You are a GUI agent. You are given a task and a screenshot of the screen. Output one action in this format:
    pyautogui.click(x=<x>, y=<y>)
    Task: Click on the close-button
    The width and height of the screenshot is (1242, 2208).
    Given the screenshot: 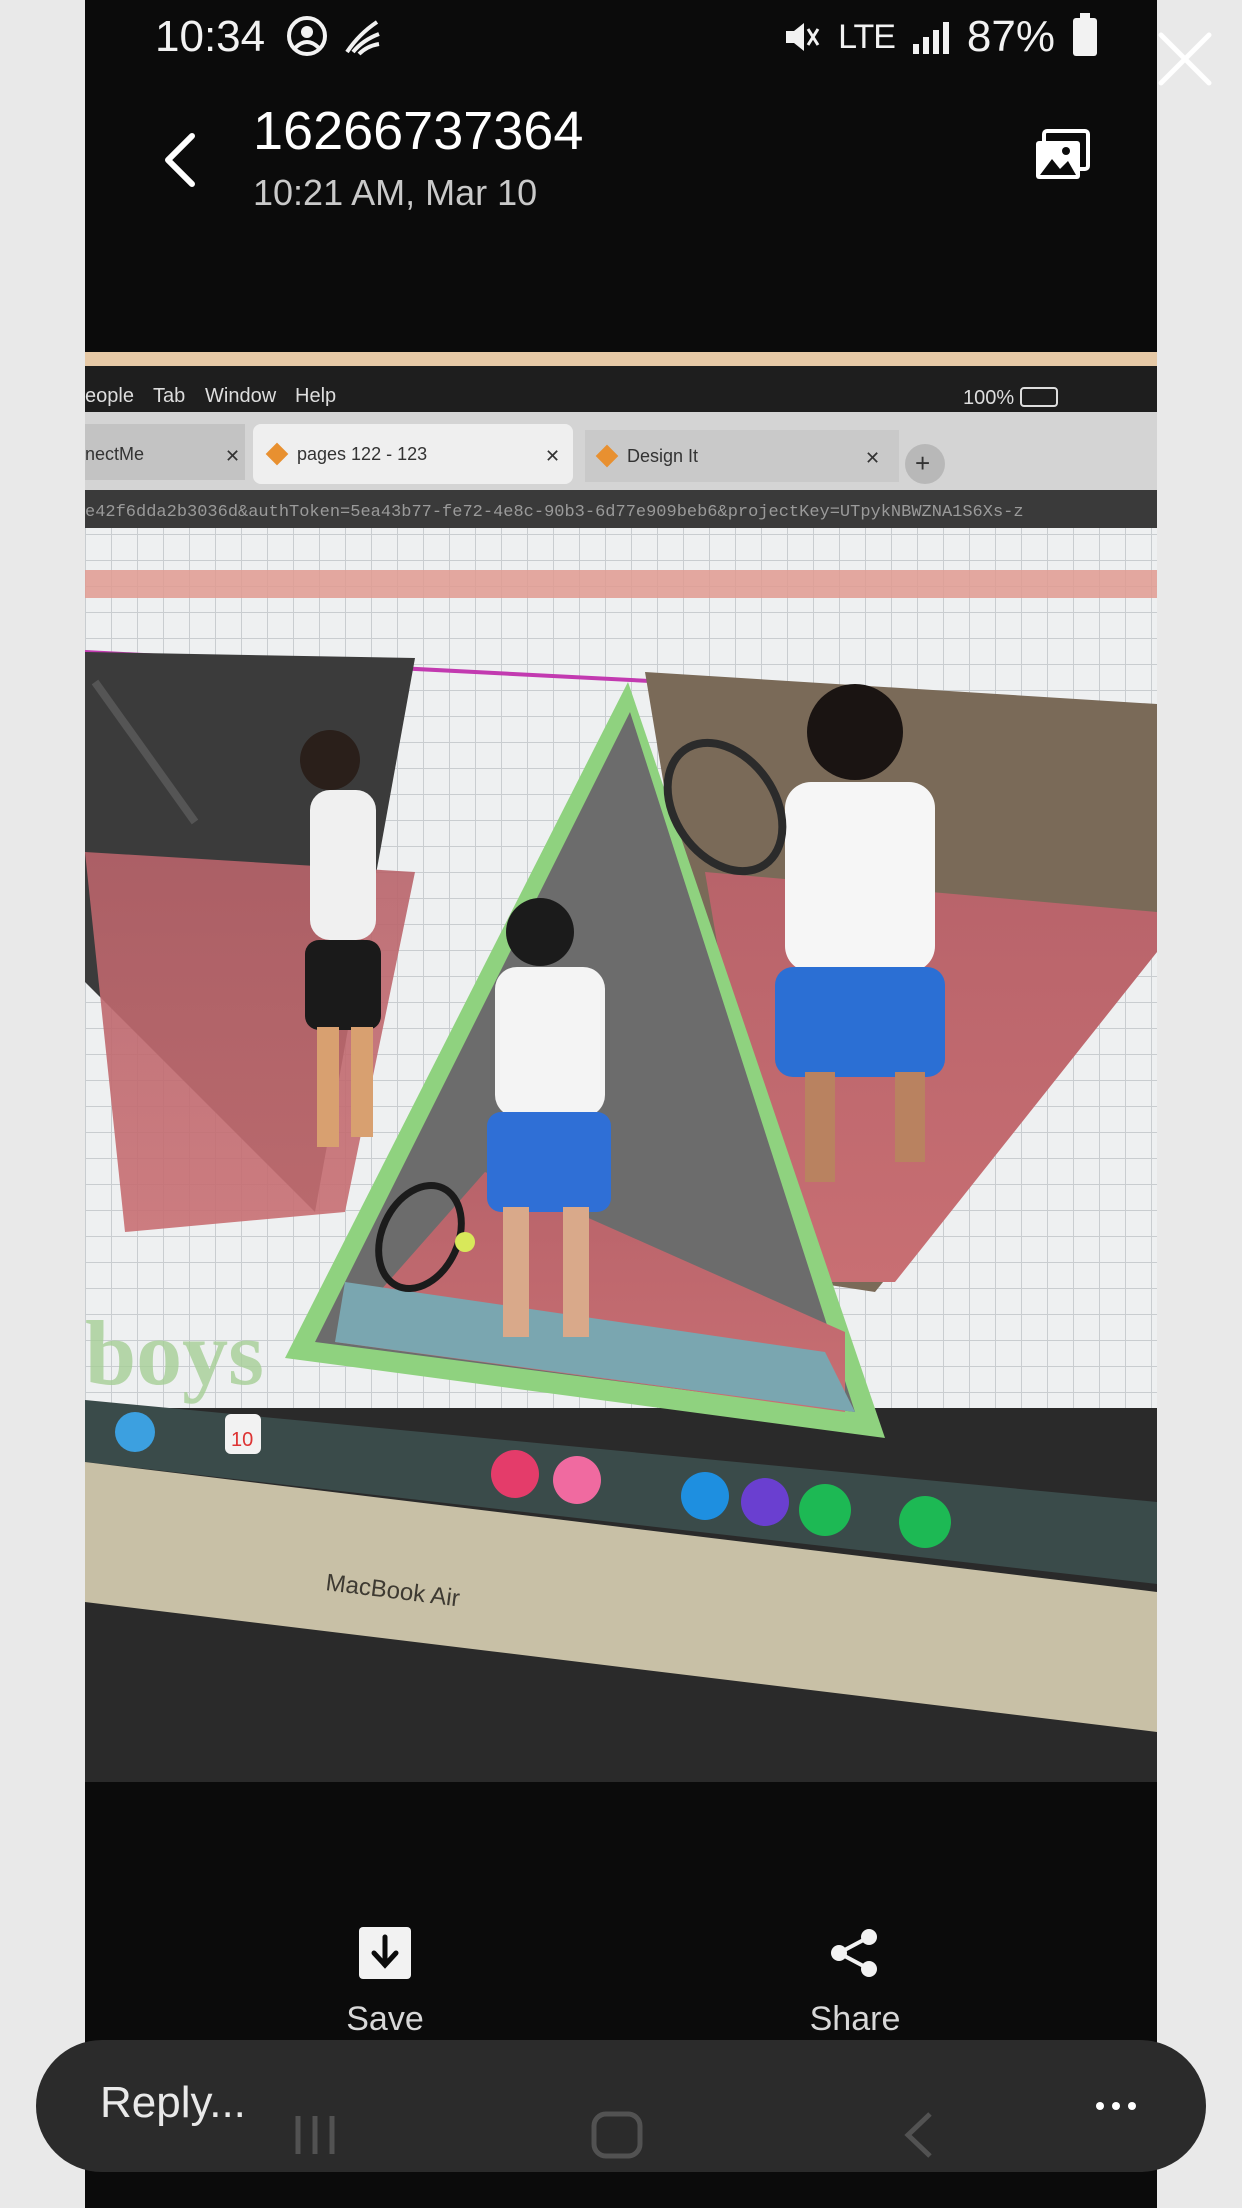 What is the action you would take?
    pyautogui.click(x=1185, y=59)
    